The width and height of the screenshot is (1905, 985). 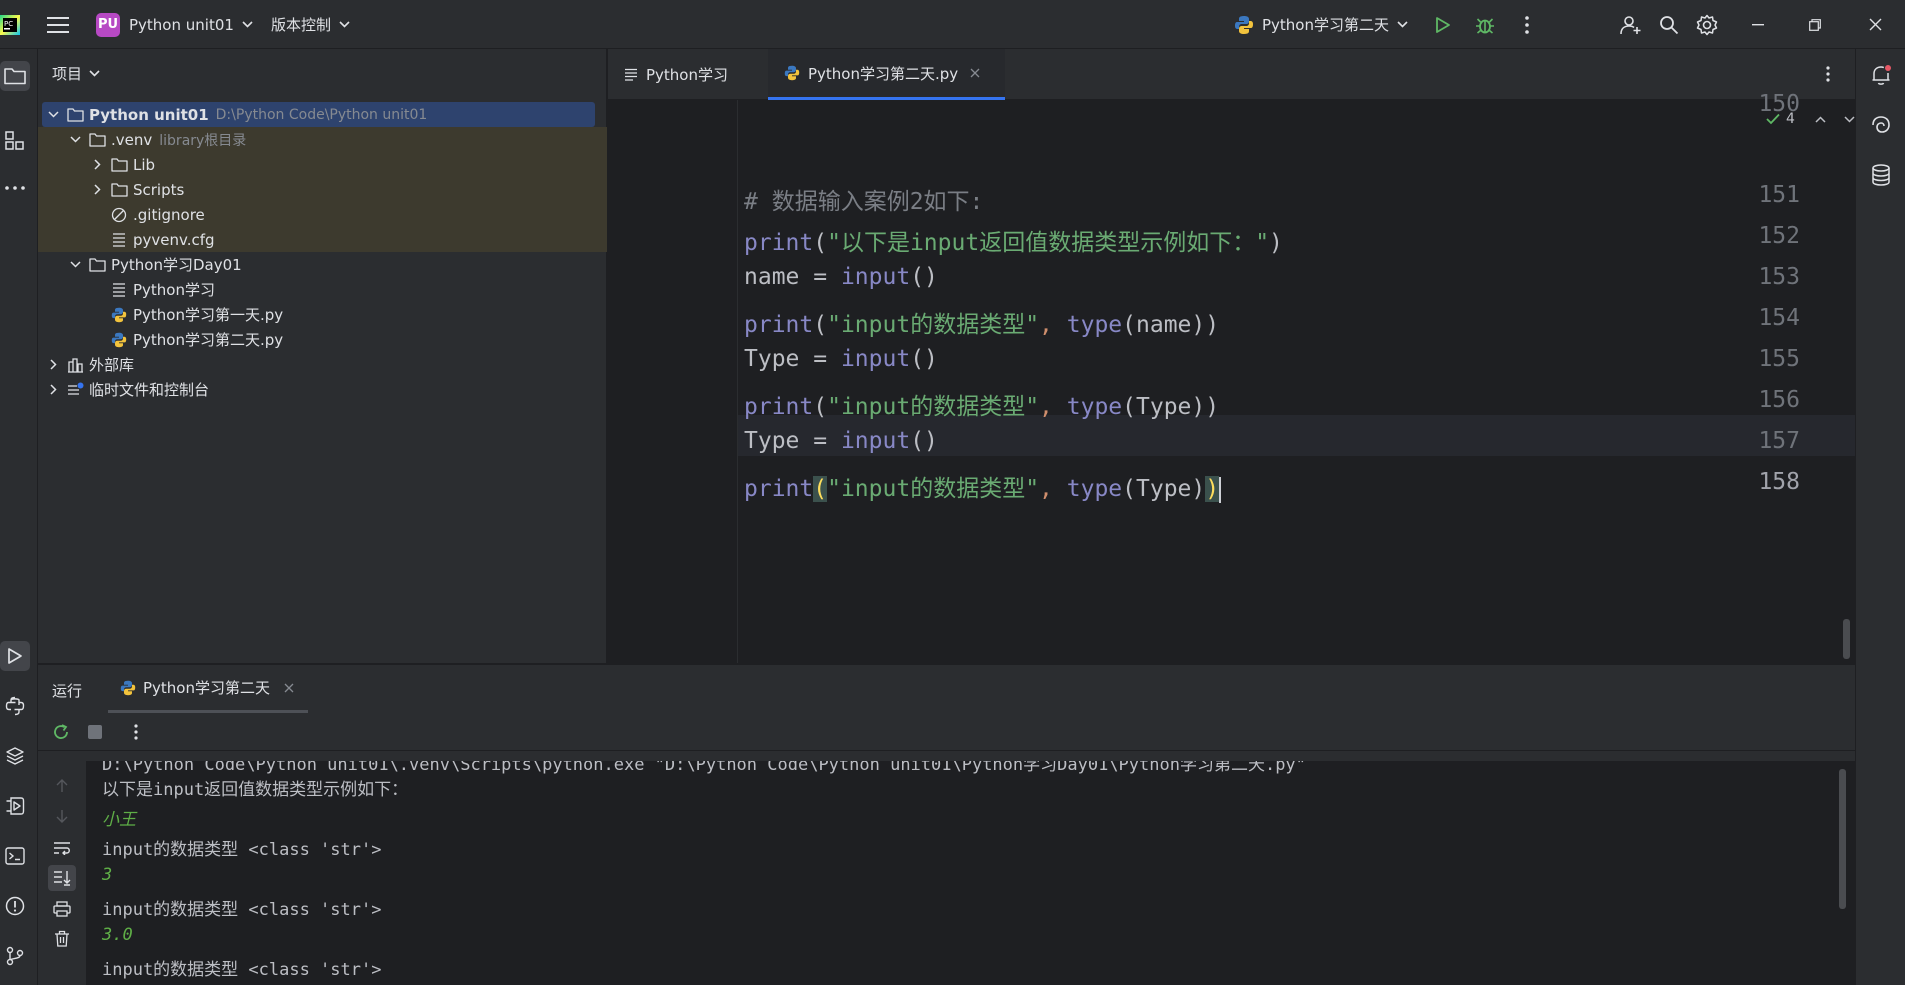 What do you see at coordinates (15, 806) in the screenshot?
I see `services-icon` at bounding box center [15, 806].